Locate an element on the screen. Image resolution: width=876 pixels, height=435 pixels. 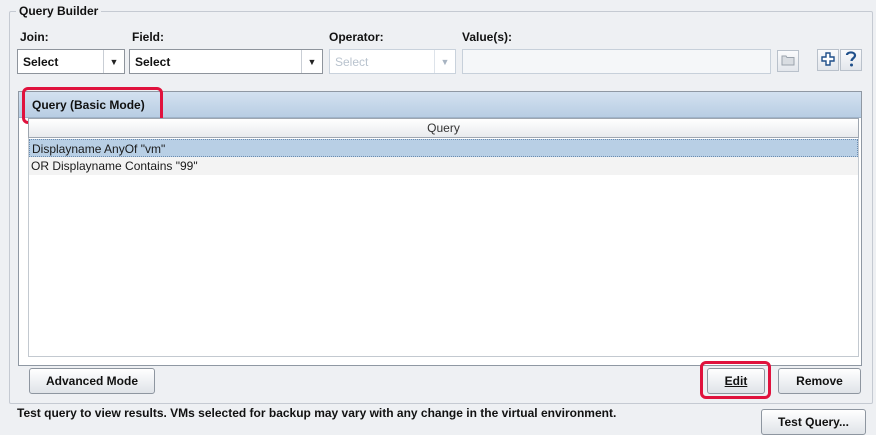
advanced-mode-button: Advanced Mode is located at coordinates (92, 381).